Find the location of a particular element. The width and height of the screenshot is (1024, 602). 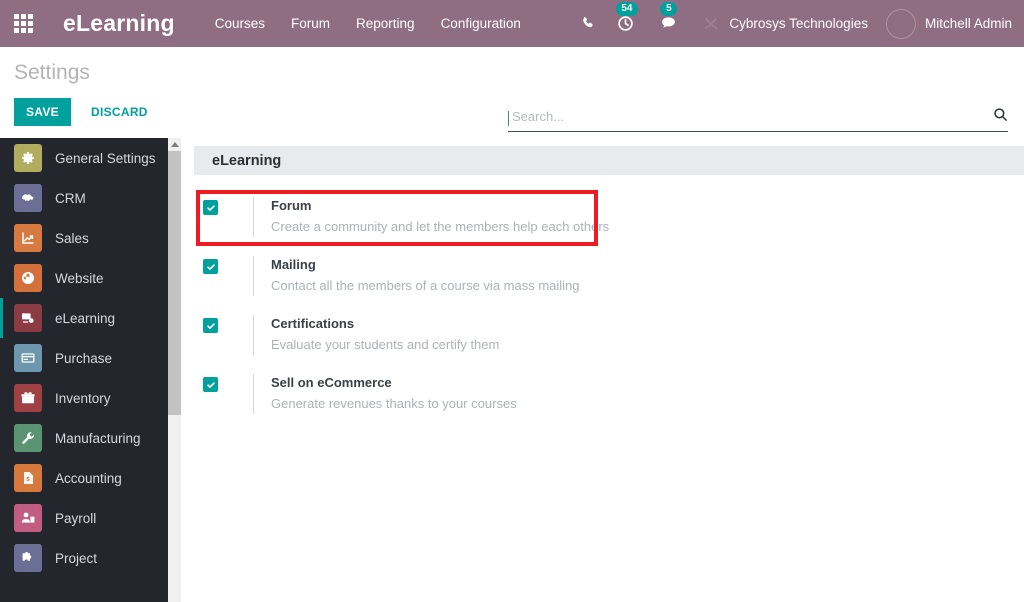

action-buttons: SAVE DISCARD is located at coordinates (87, 112).